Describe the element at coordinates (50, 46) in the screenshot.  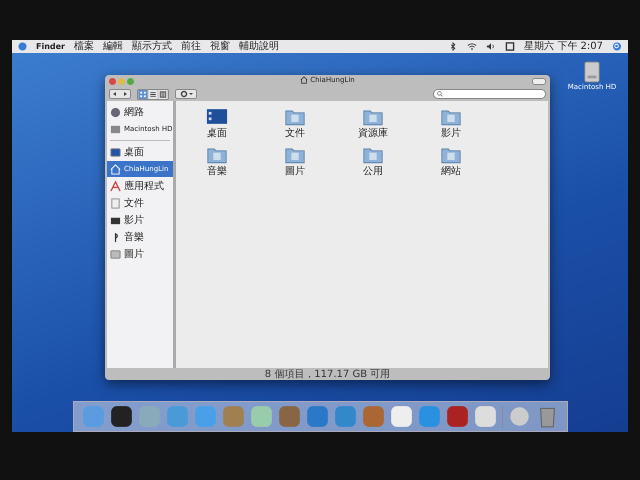
I see `menu-item: Finder` at that location.